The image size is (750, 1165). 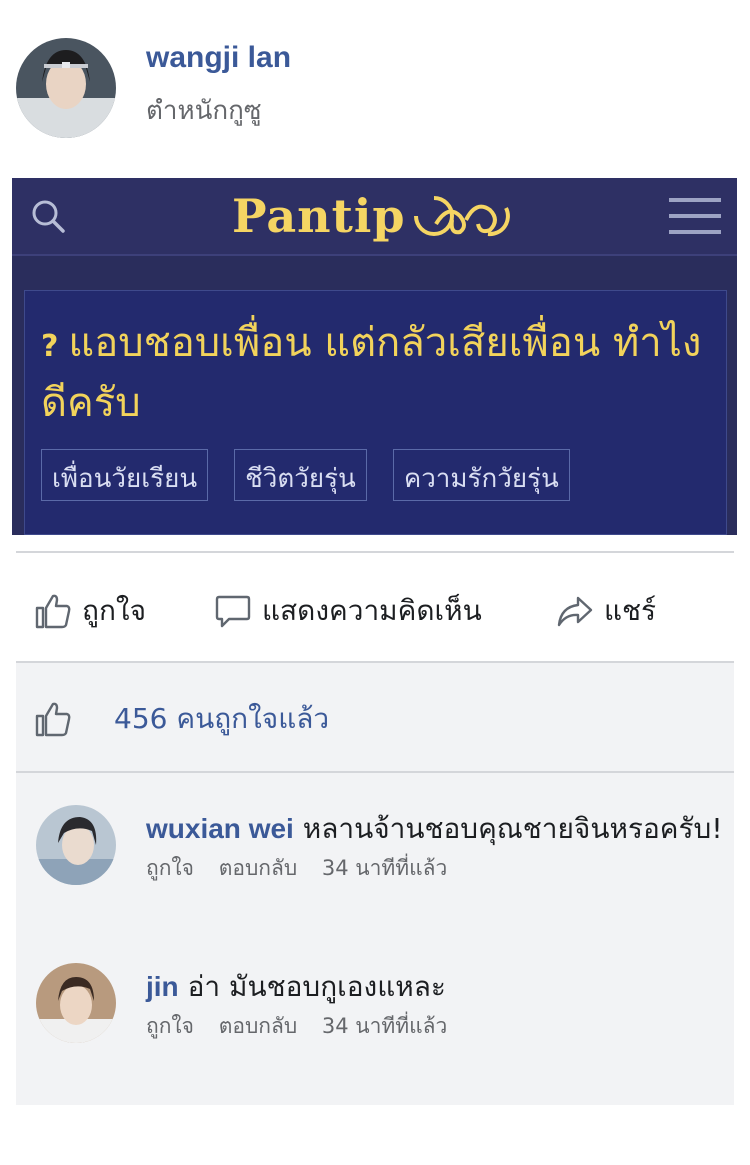 I want to click on pantip-logo-mark, so click(x=461, y=216).